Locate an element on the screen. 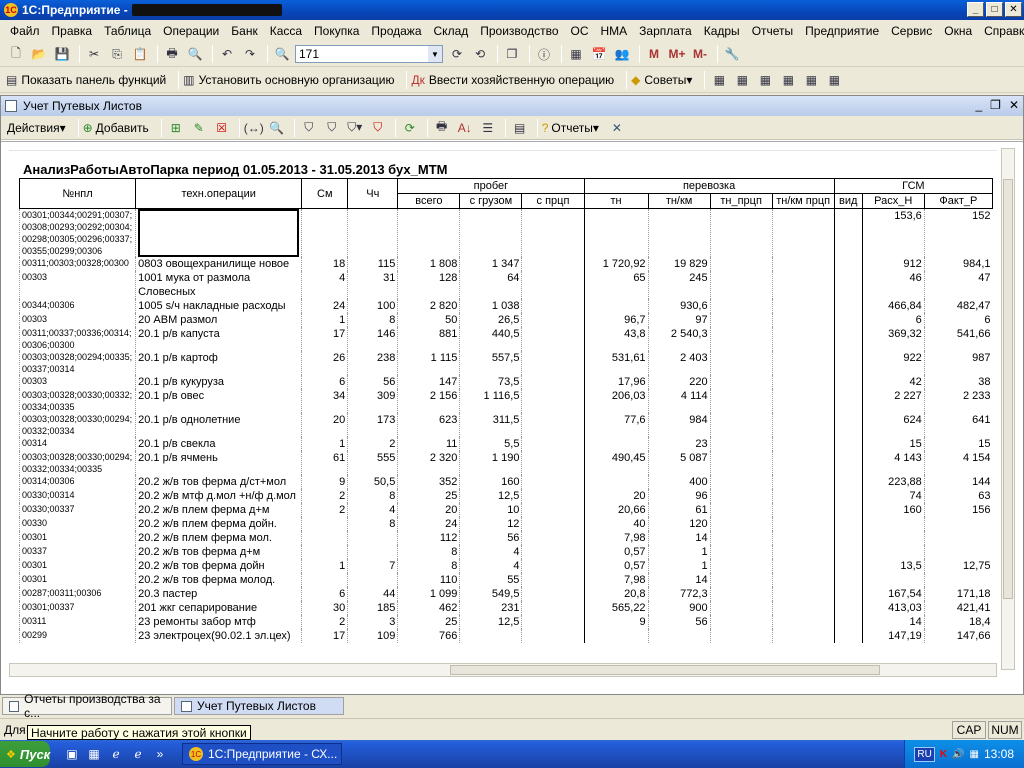  cell-cm: 24 is located at coordinates (324, 306).